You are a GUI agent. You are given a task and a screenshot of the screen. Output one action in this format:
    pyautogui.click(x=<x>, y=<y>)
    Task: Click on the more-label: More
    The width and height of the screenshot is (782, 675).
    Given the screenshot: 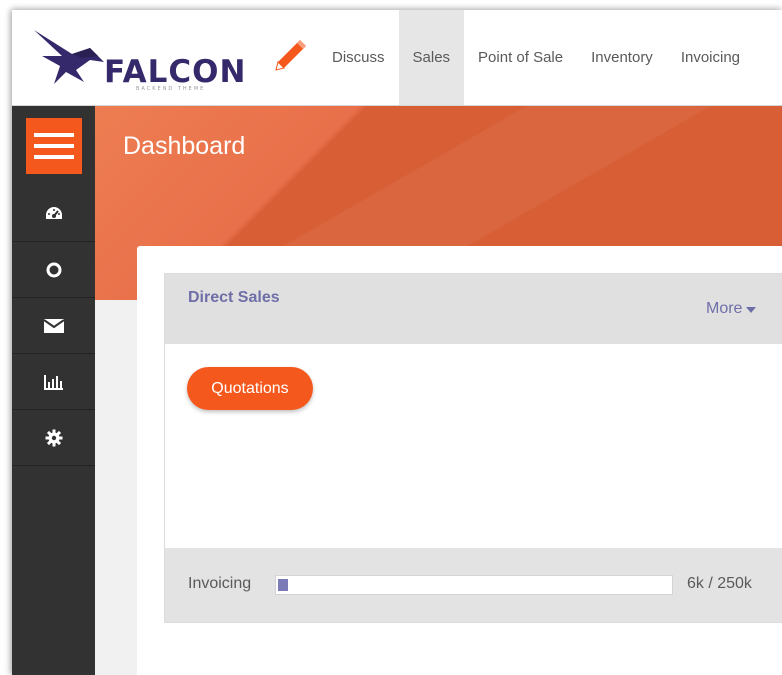 What is the action you would take?
    pyautogui.click(x=724, y=308)
    